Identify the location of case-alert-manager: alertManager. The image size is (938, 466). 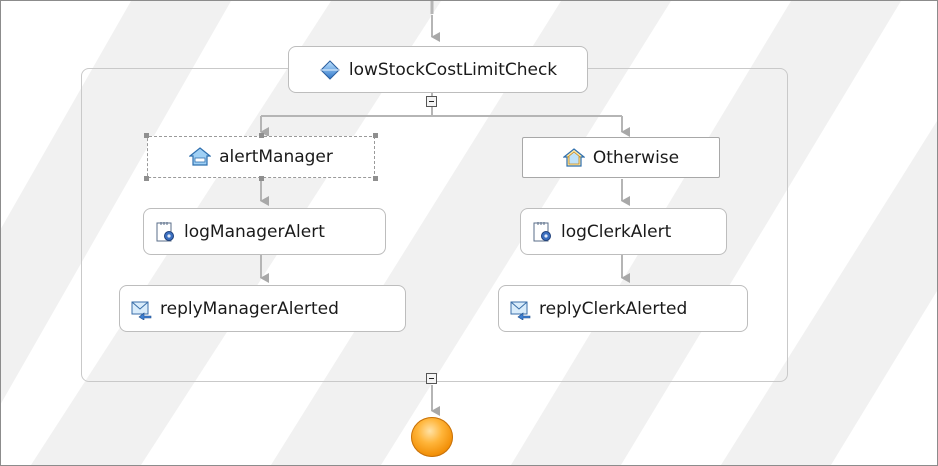
(261, 157).